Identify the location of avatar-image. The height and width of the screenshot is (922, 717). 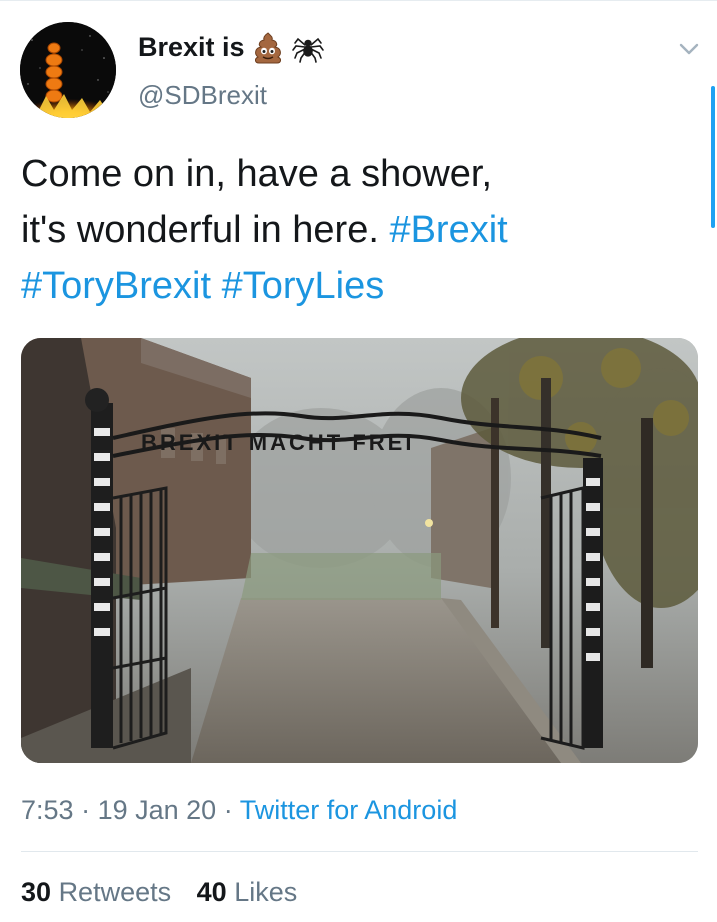
(68, 70).